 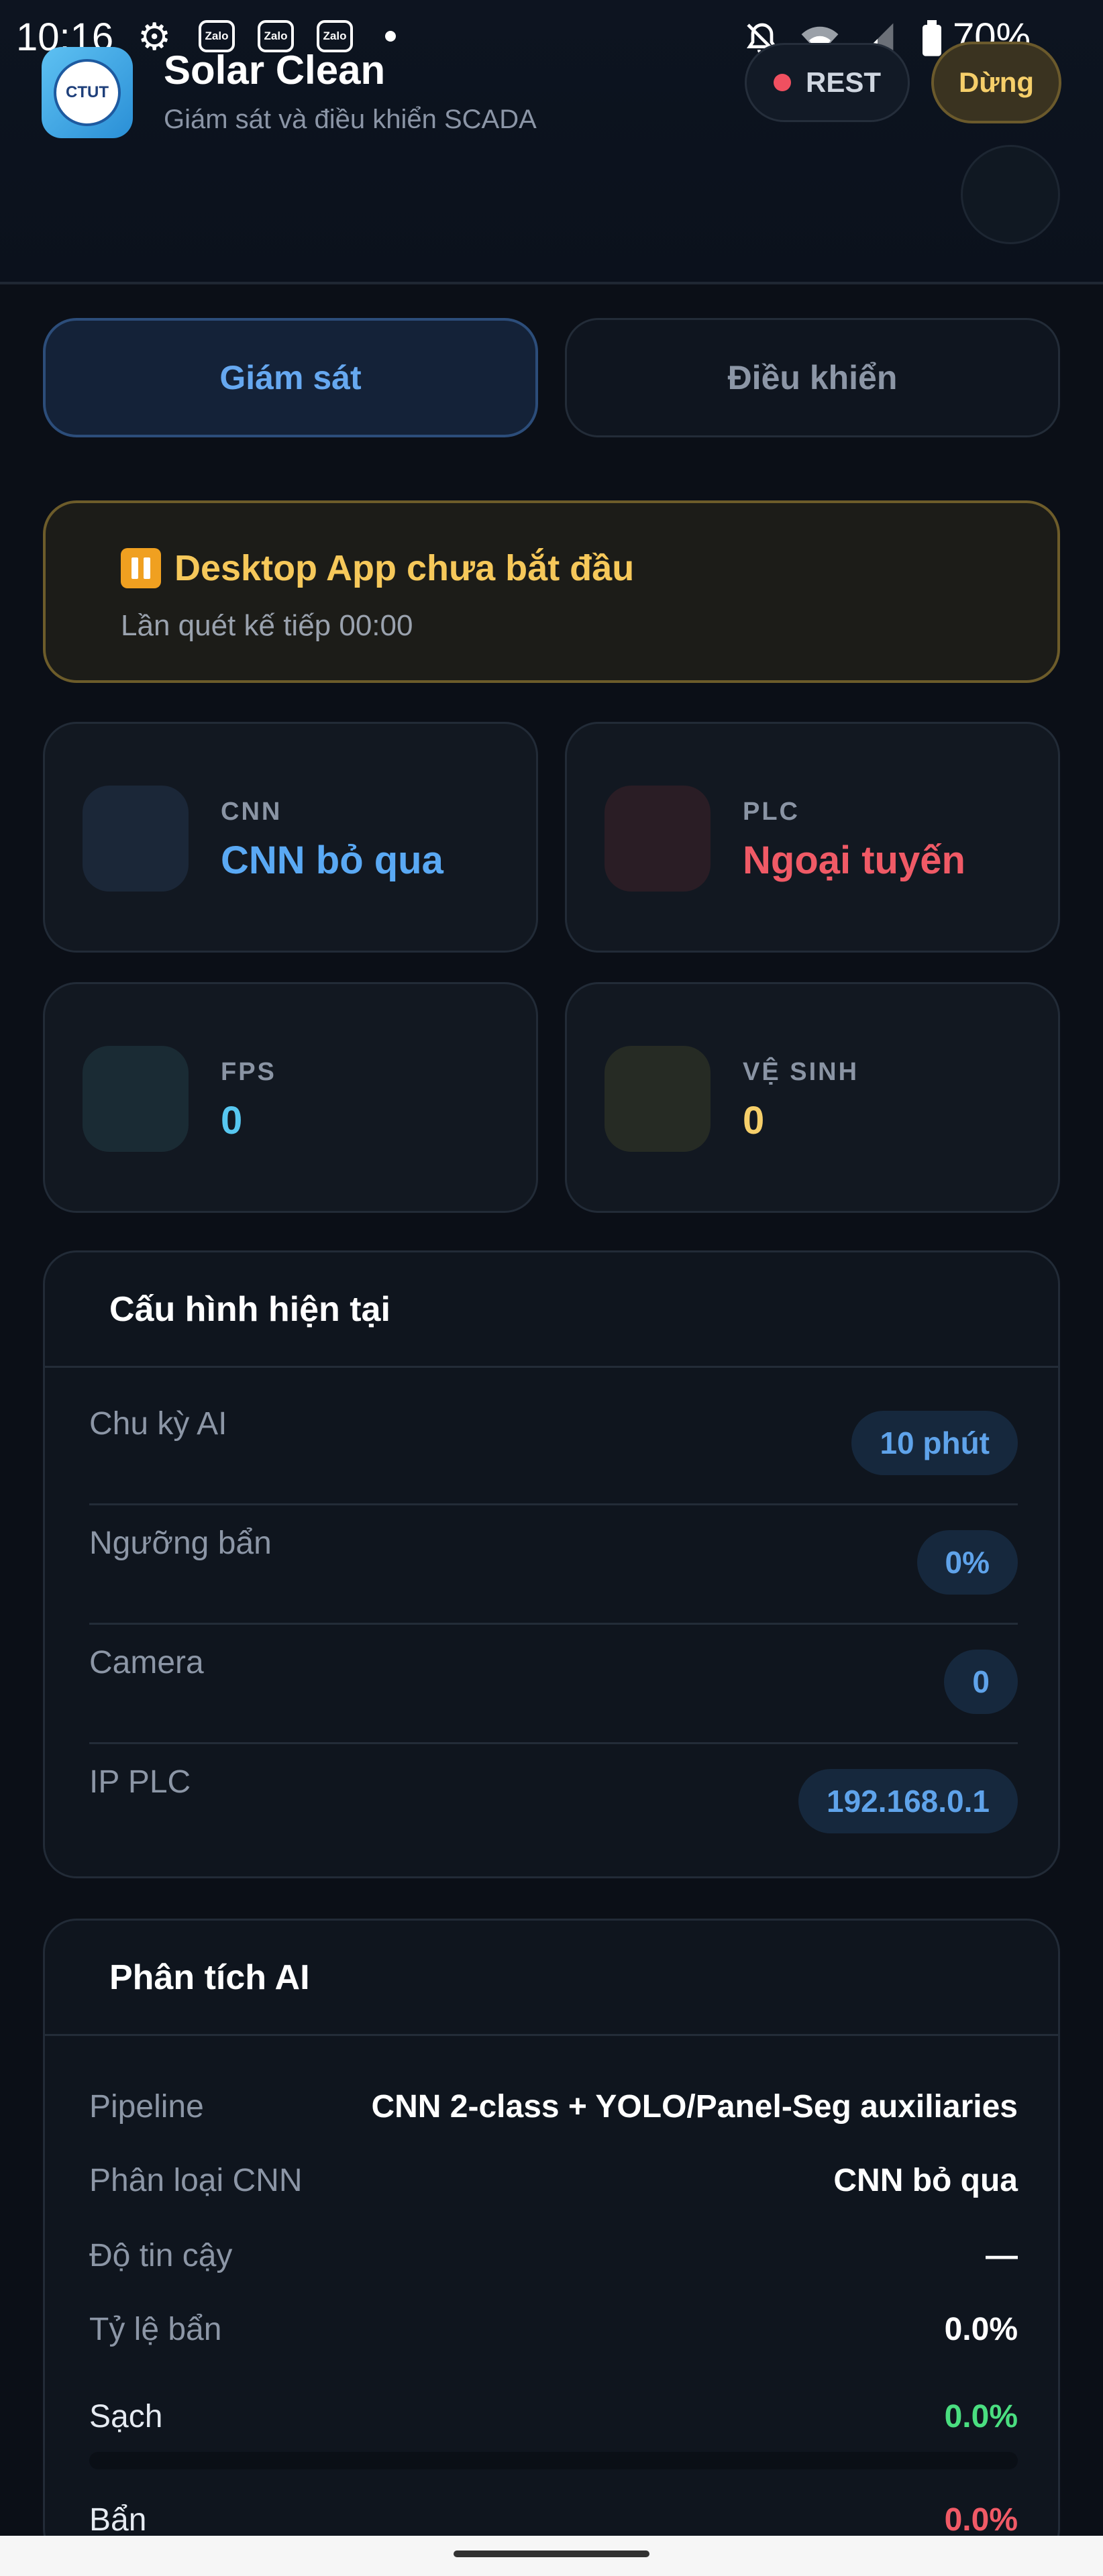 I want to click on ai-row-dirt-ratio: Tỷ lệ bẩn 0.0%, so click(x=553, y=2338).